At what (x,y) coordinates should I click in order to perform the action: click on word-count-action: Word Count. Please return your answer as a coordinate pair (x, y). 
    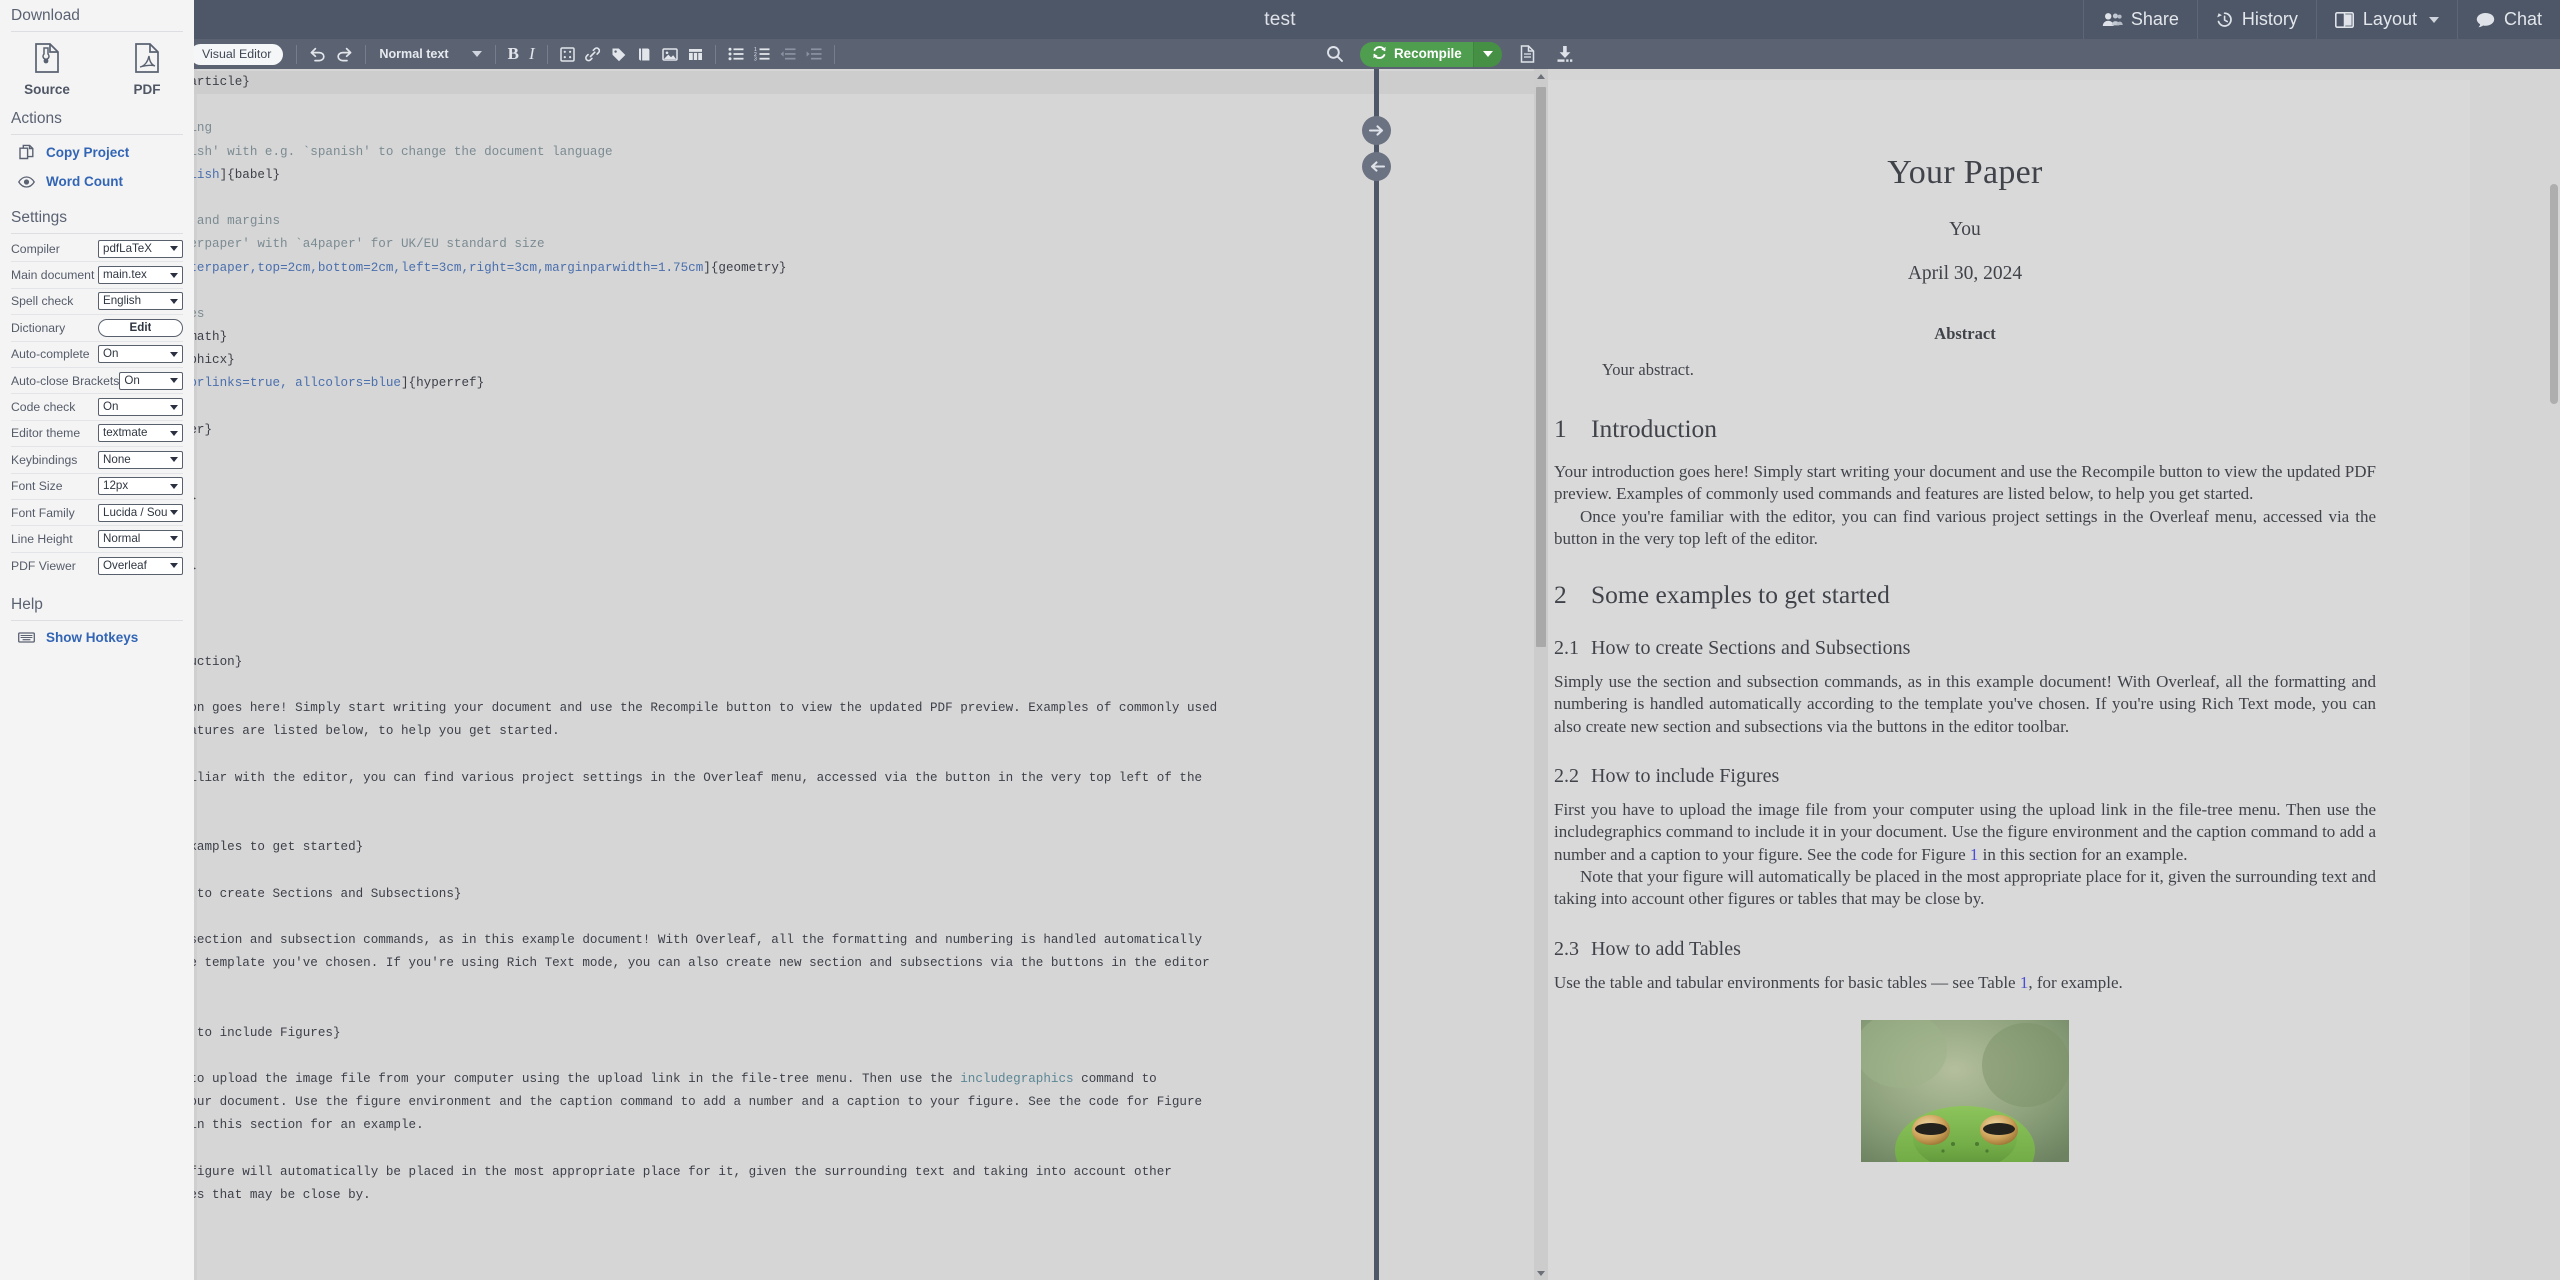
    Looking at the image, I should click on (97, 181).